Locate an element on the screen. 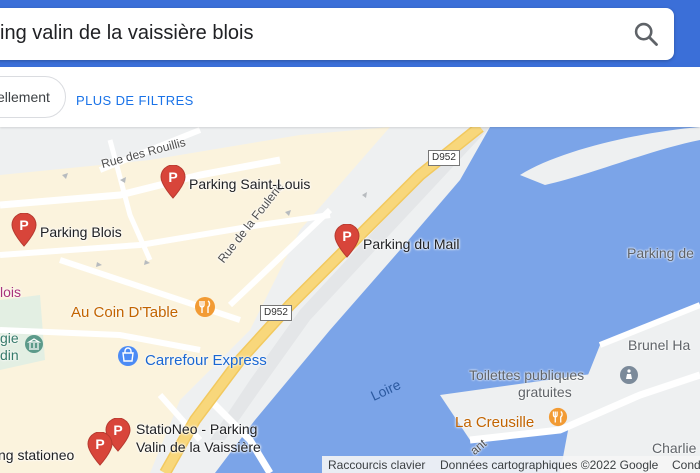  place-label-parking-right: Parking de is located at coordinates (660, 253).